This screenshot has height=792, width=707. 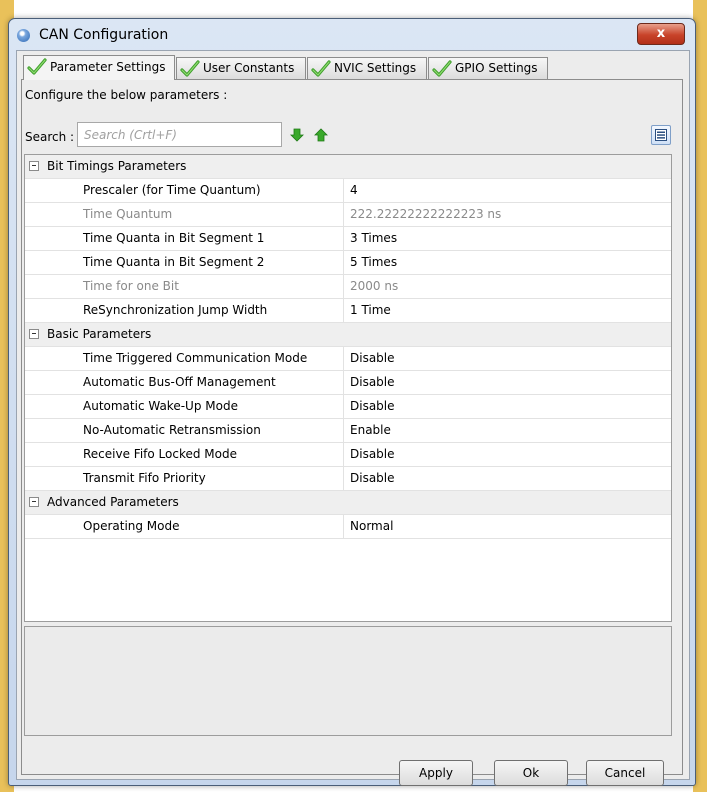 I want to click on tab-gpio-settings: GPIO Settings, so click(x=488, y=68).